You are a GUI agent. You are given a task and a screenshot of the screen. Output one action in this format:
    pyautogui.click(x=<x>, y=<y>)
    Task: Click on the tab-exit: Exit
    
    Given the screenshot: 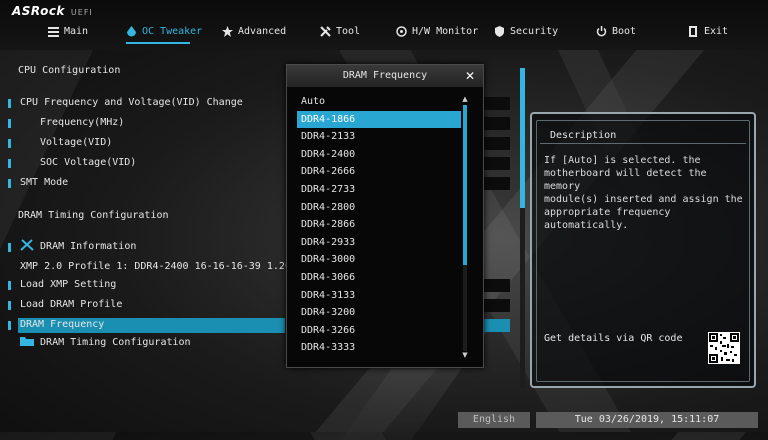 What is the action you would take?
    pyautogui.click(x=708, y=31)
    